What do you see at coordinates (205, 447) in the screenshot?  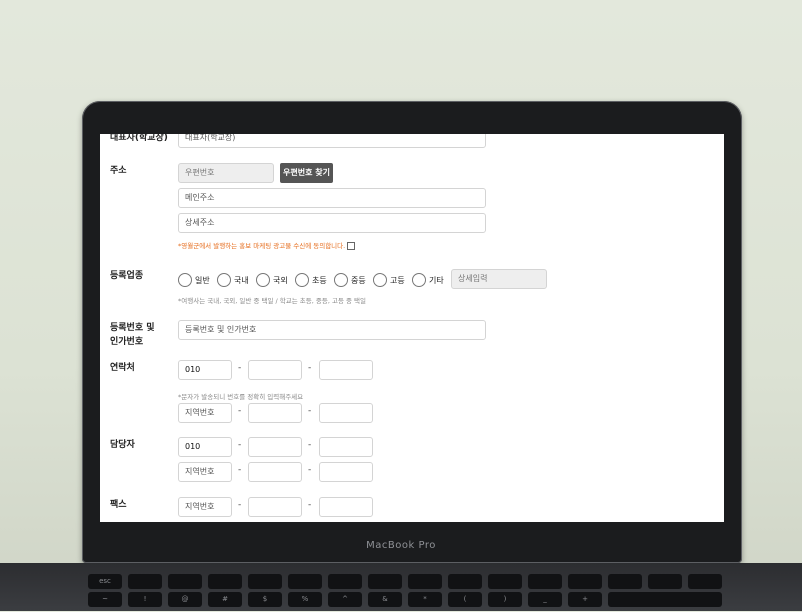 I see `manager-mobile-prefix-input: 010` at bounding box center [205, 447].